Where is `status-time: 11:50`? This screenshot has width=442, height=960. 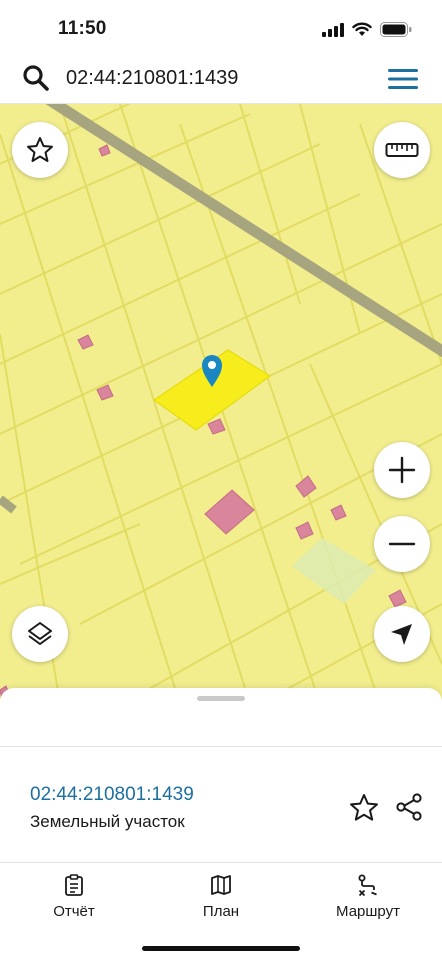
status-time: 11:50 is located at coordinates (82, 28).